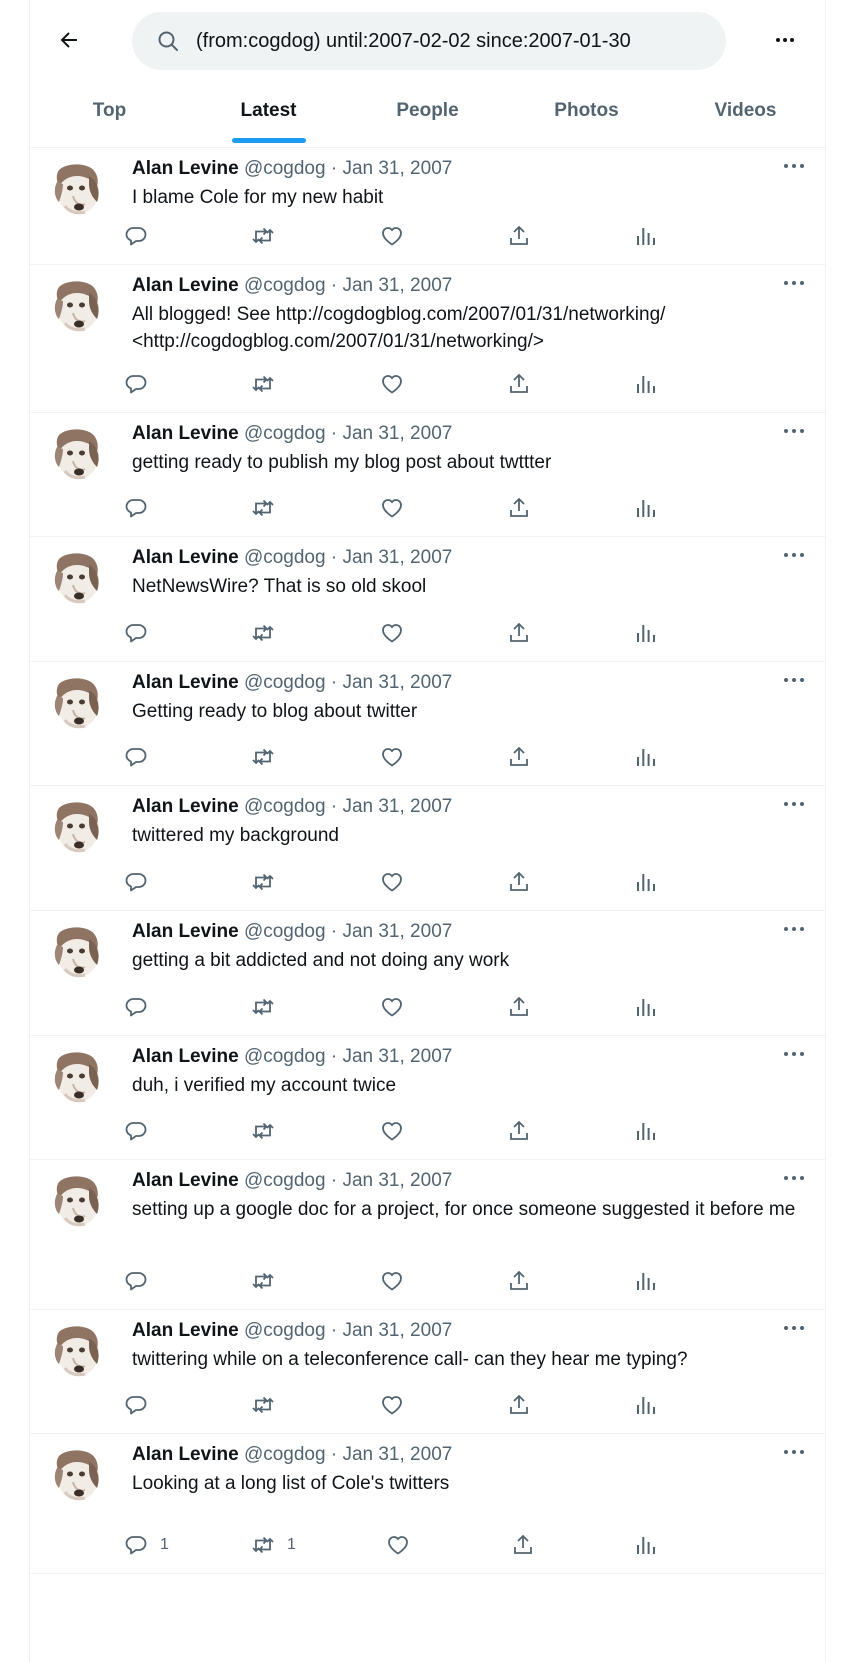 This screenshot has width=848, height=1662. Describe the element at coordinates (586, 115) in the screenshot. I see `tab-photos: Photos` at that location.